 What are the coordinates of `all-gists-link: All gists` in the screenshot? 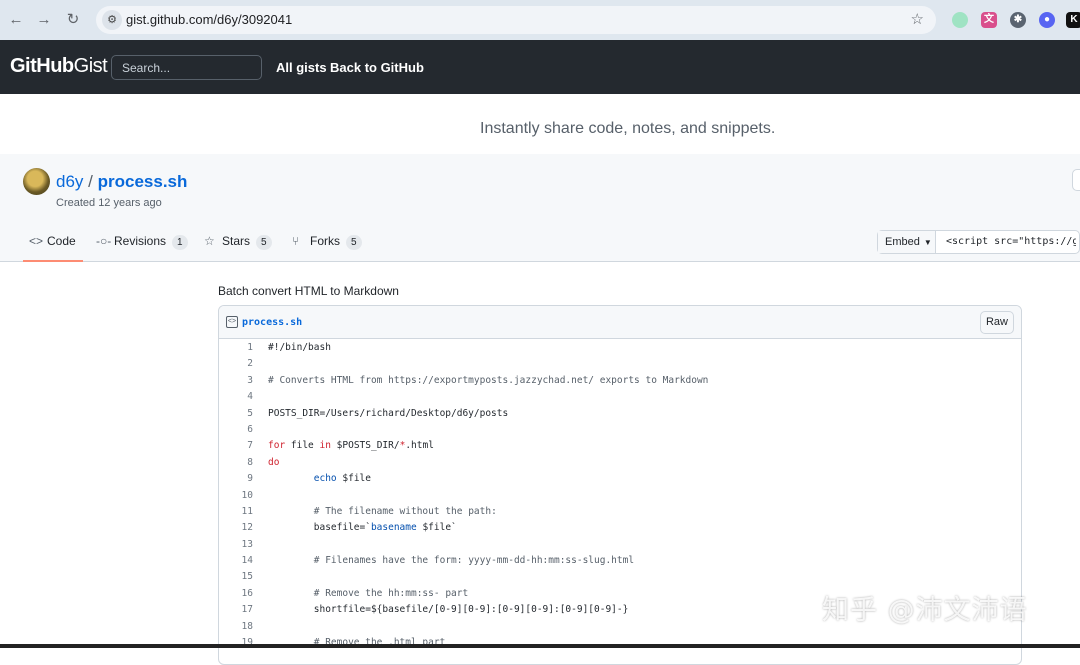 It's located at (301, 67).